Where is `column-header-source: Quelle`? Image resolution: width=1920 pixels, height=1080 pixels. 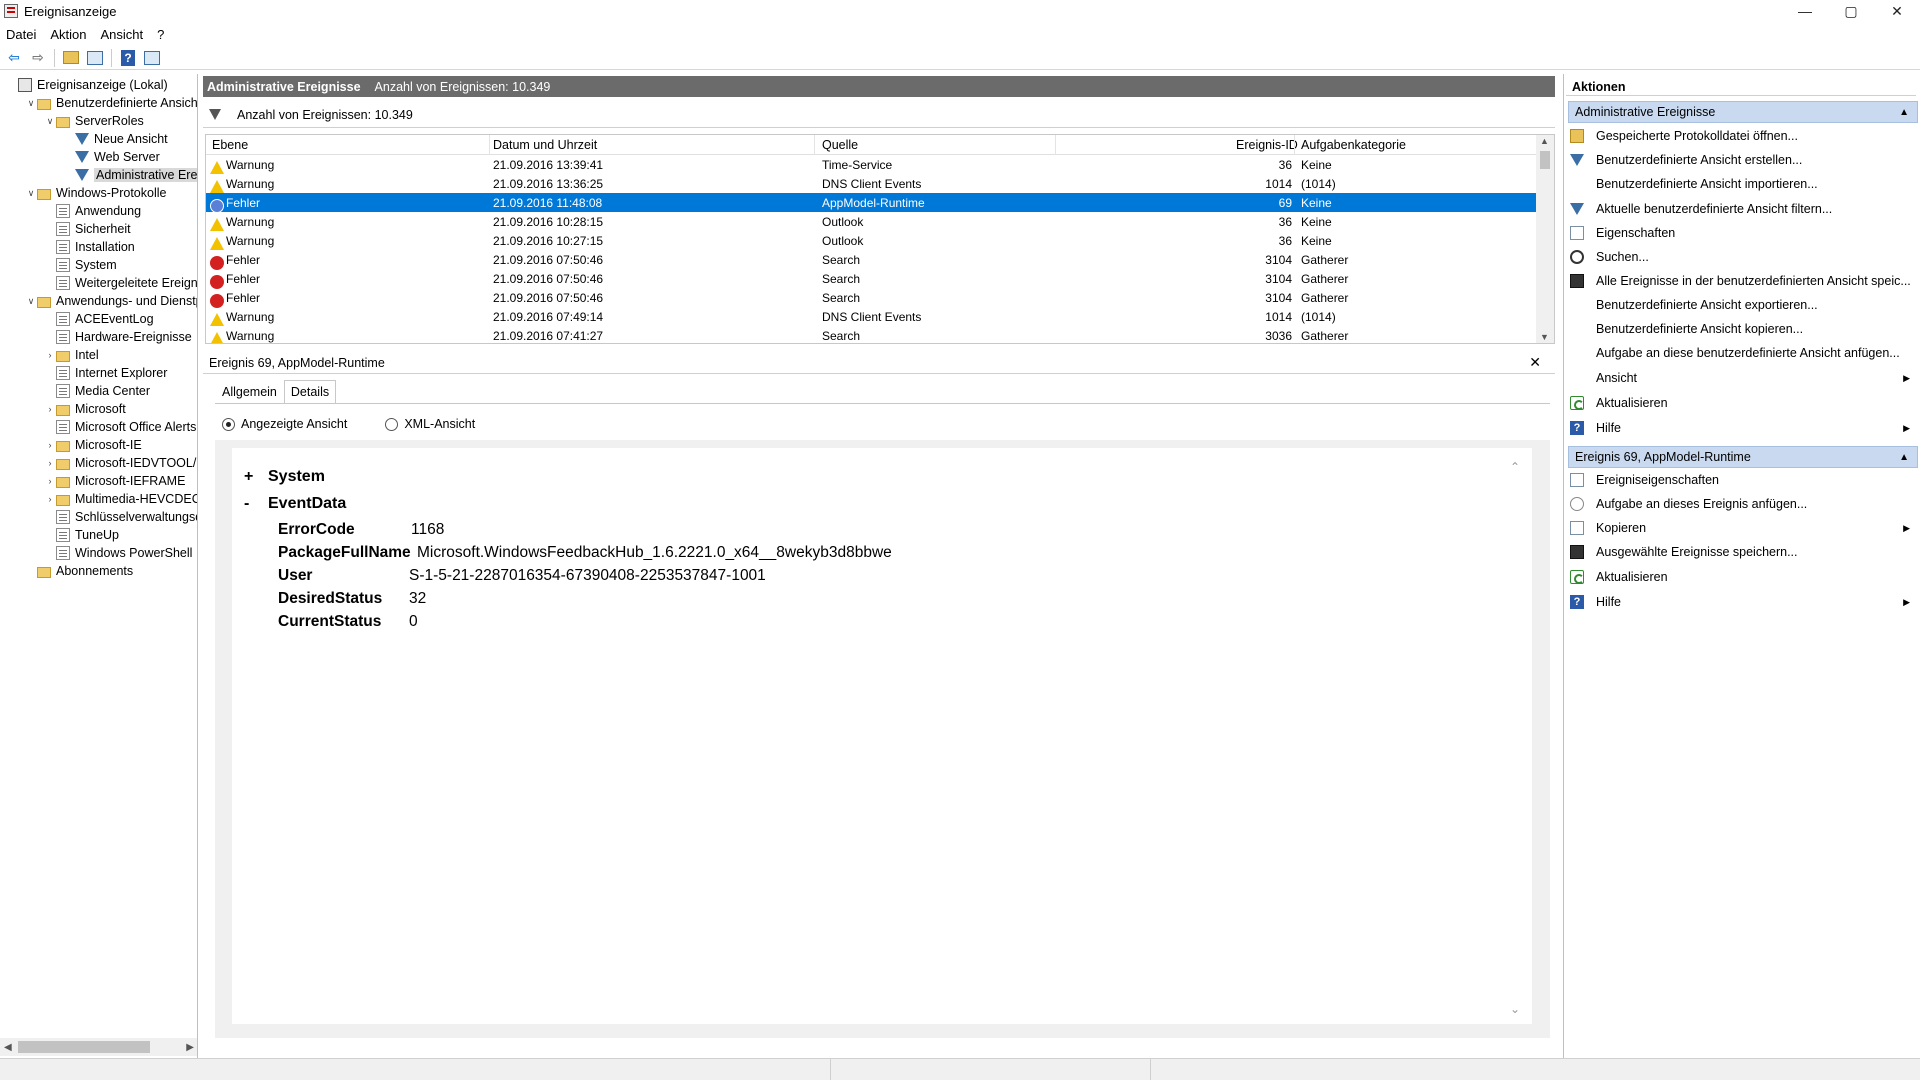 column-header-source: Quelle is located at coordinates (840, 145).